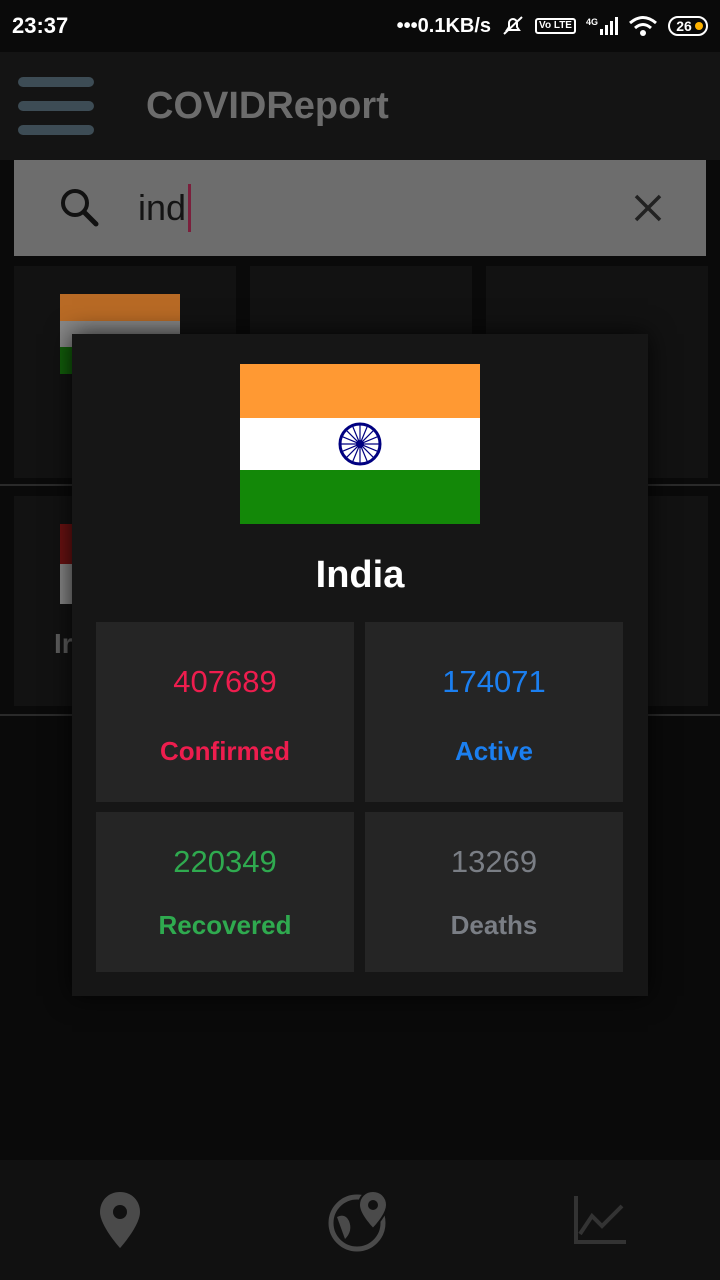  I want to click on status-icons: •••0.1KB/s Vo LTE 4G 26, so click(552, 26).